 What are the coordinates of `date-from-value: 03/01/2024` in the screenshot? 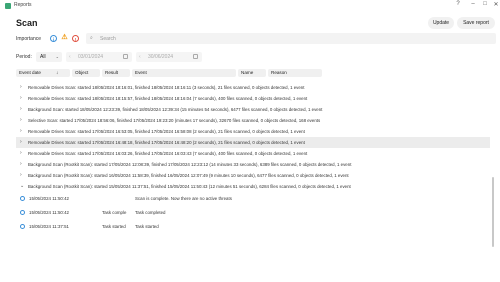 It's located at (91, 57).